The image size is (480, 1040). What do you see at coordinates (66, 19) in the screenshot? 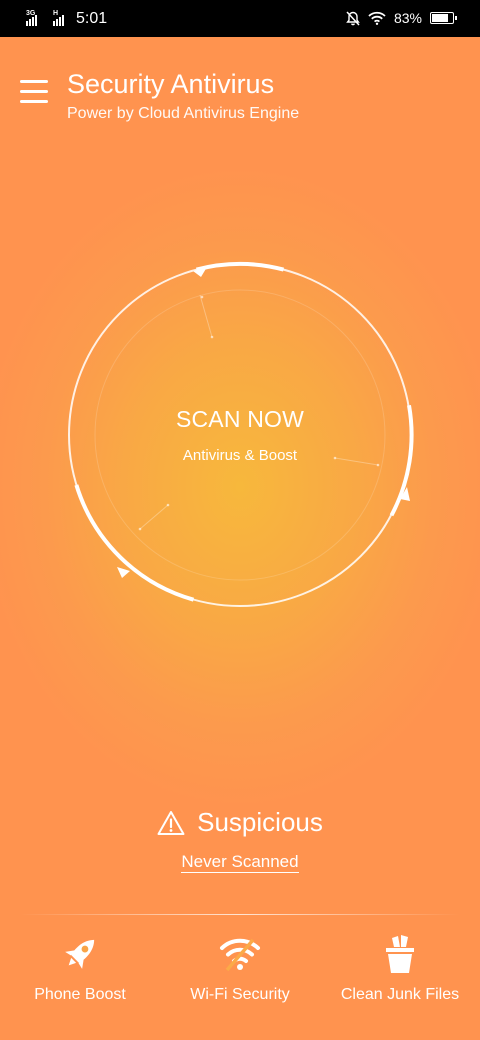
I see `status-bar-left: 3G H 5:01` at bounding box center [66, 19].